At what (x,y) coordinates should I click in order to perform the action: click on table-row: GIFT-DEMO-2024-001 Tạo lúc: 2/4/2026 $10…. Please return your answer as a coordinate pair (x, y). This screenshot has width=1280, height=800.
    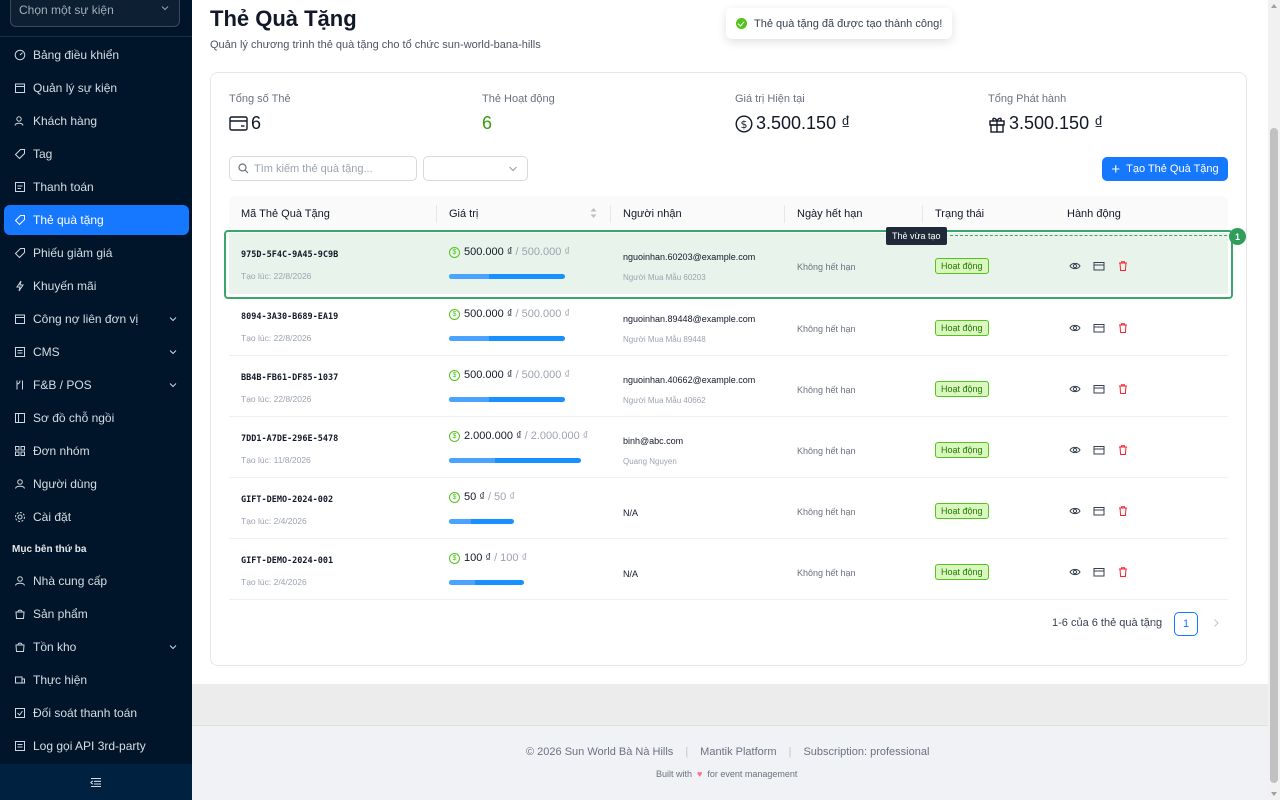
    Looking at the image, I should click on (728, 569).